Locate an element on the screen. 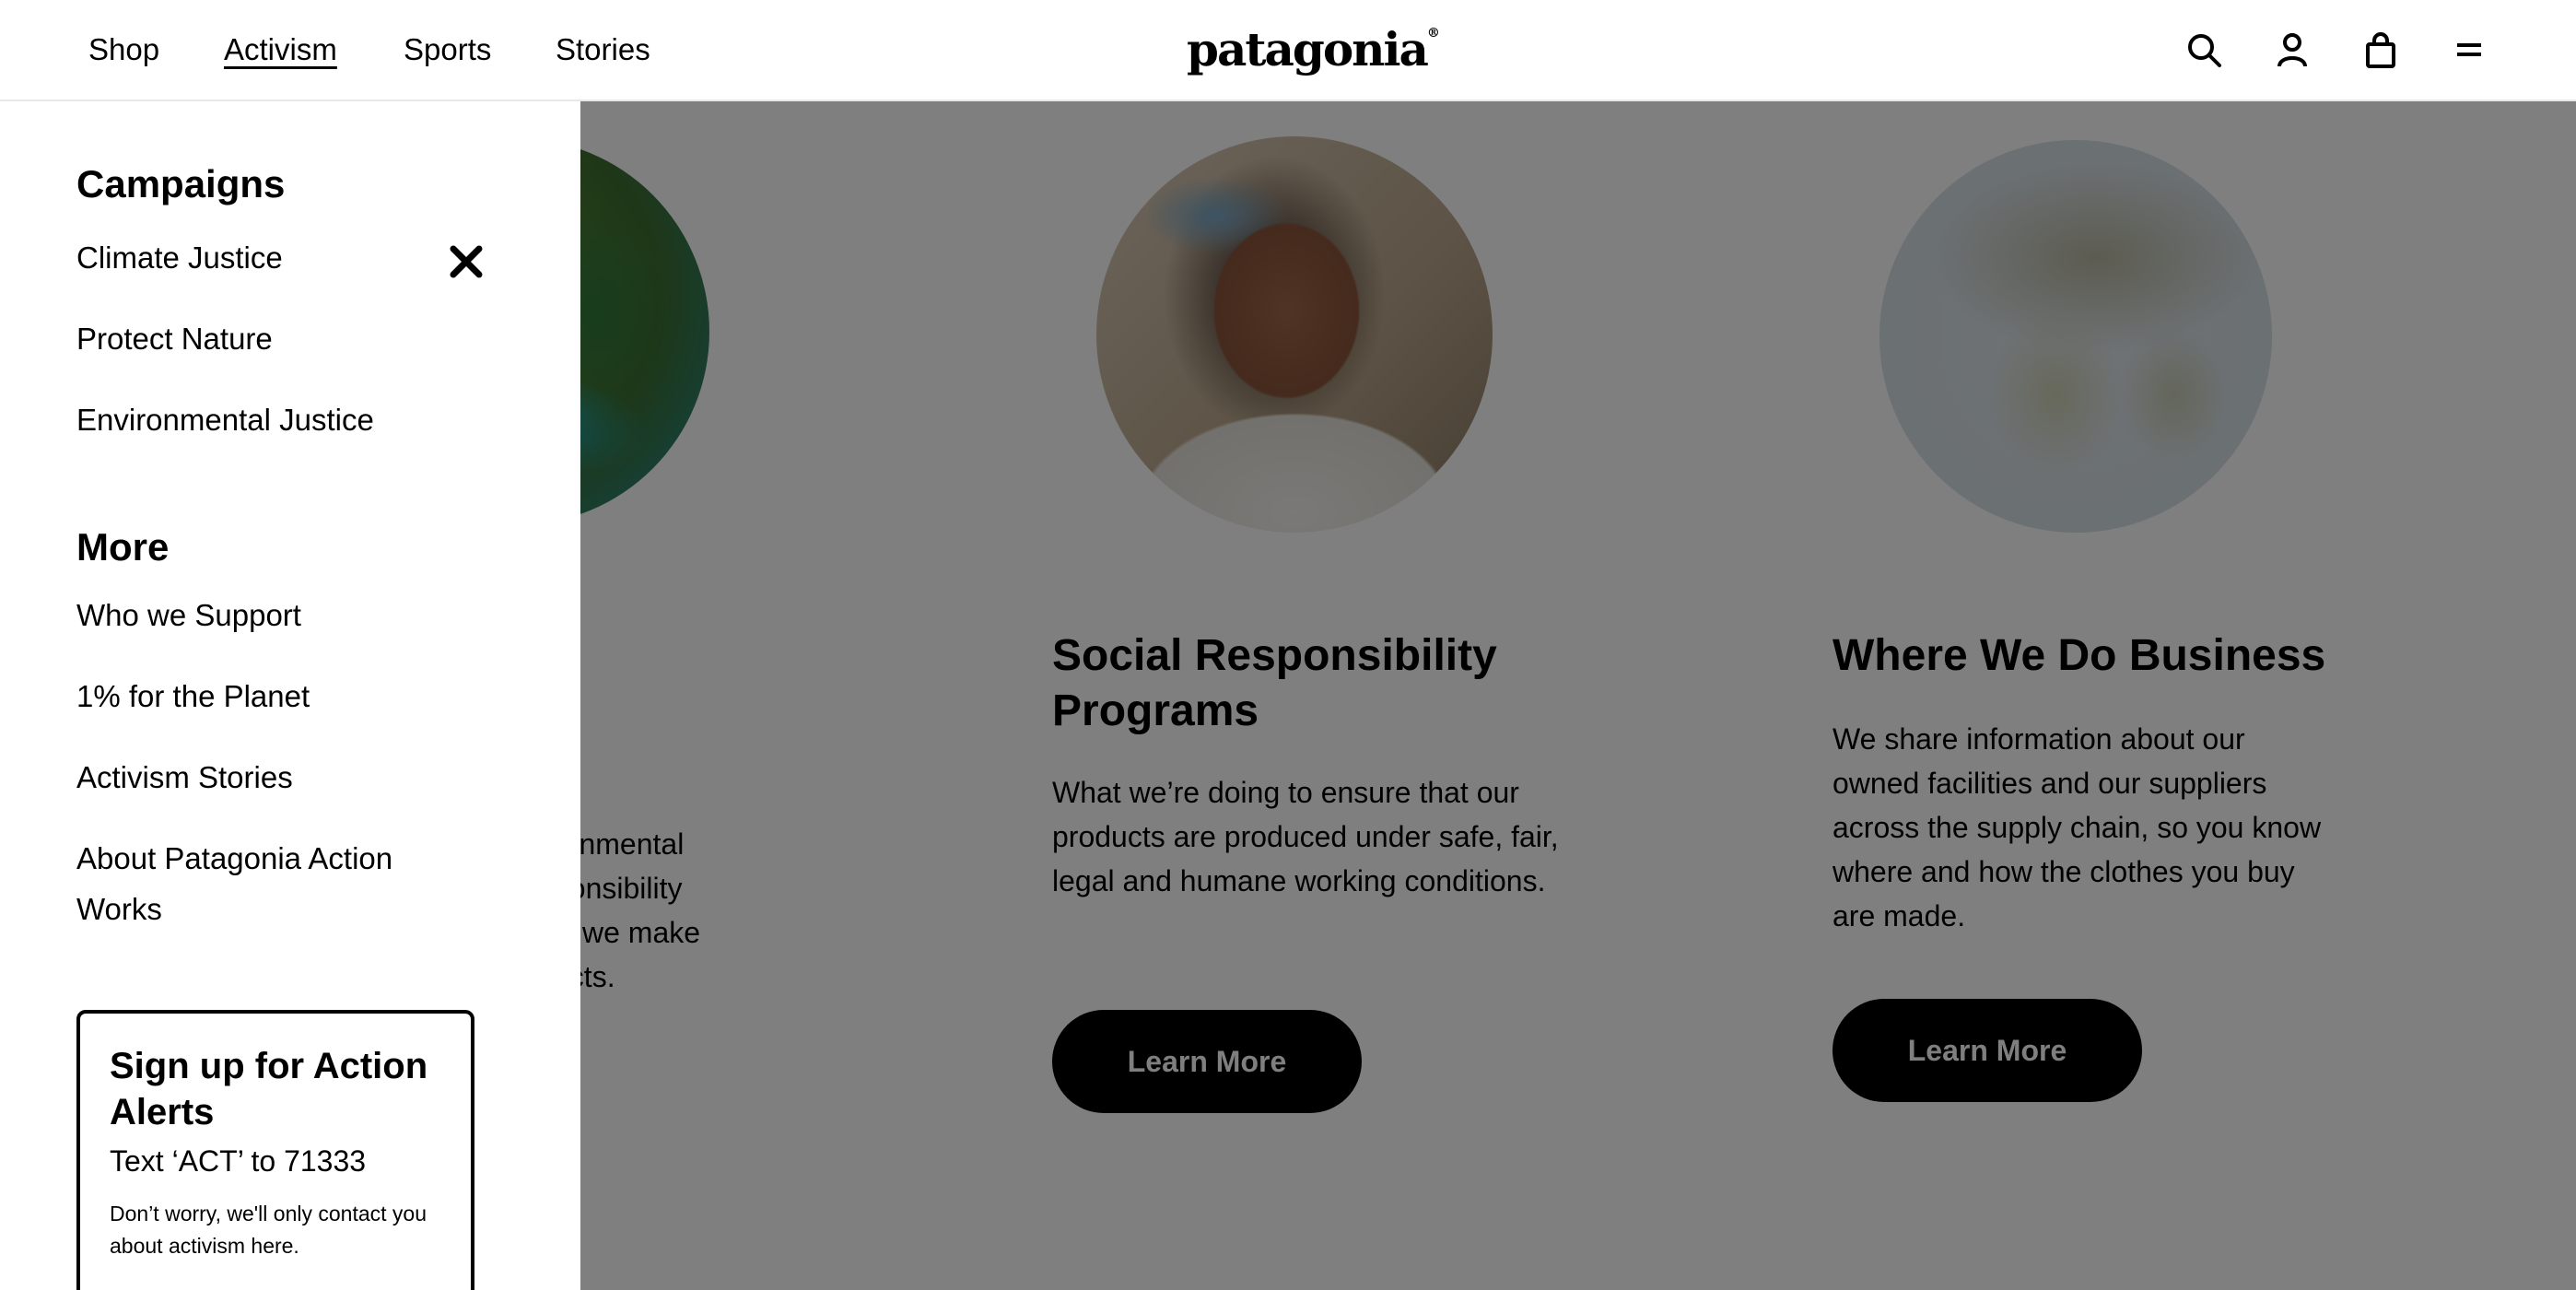 This screenshot has width=2576, height=1290. alert-title: Sign up for Action Alerts is located at coordinates (269, 1089).